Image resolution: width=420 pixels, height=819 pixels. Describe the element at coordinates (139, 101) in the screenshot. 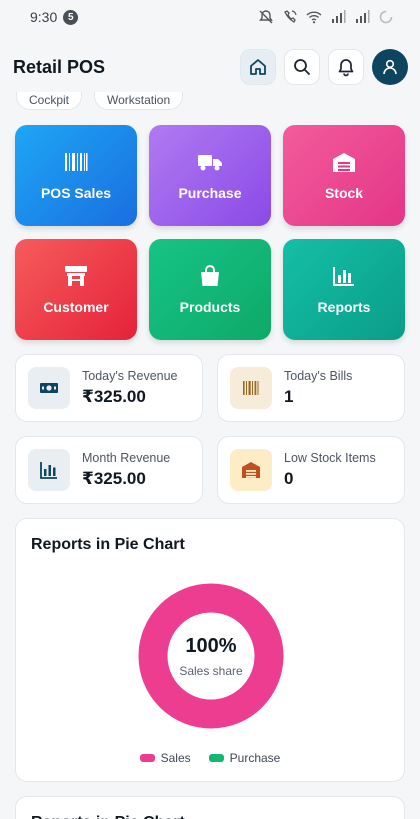

I see `chip-workstation: Workstation` at that location.